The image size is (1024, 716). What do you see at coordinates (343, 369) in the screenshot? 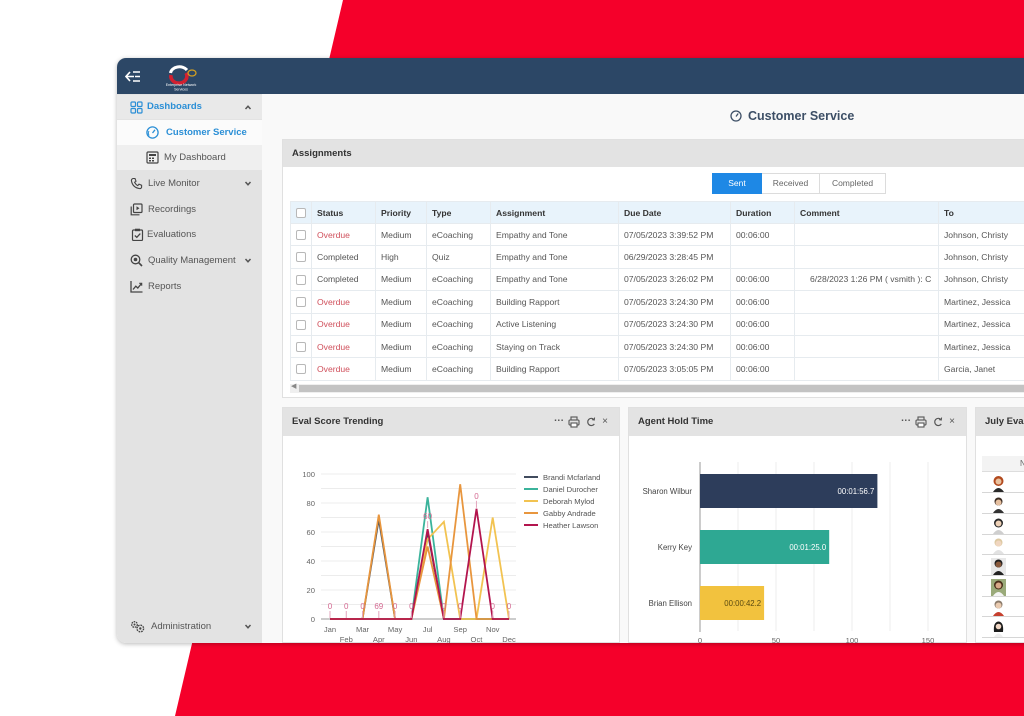
I see `status-cell: Overdue` at bounding box center [343, 369].